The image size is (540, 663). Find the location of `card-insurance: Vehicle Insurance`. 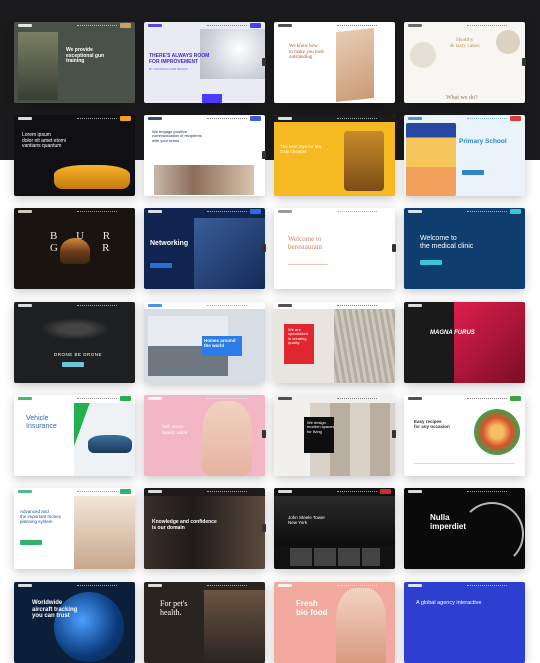

card-insurance: Vehicle Insurance is located at coordinates (74, 435).